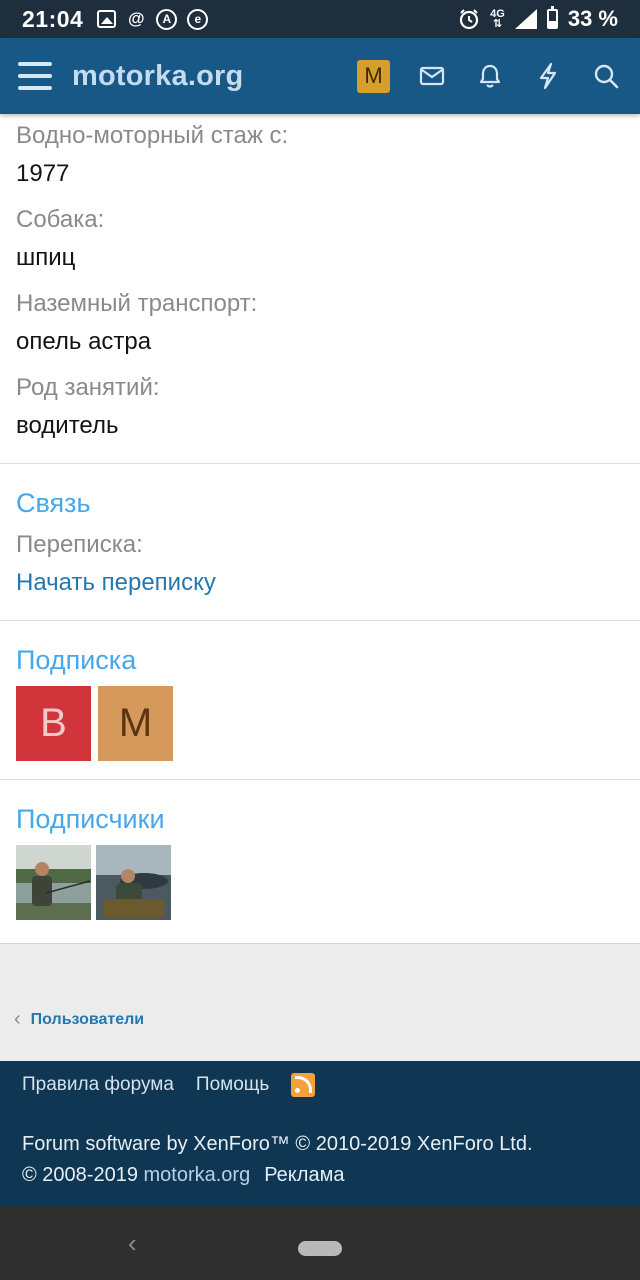  I want to click on user-avatar: M, so click(373, 76).